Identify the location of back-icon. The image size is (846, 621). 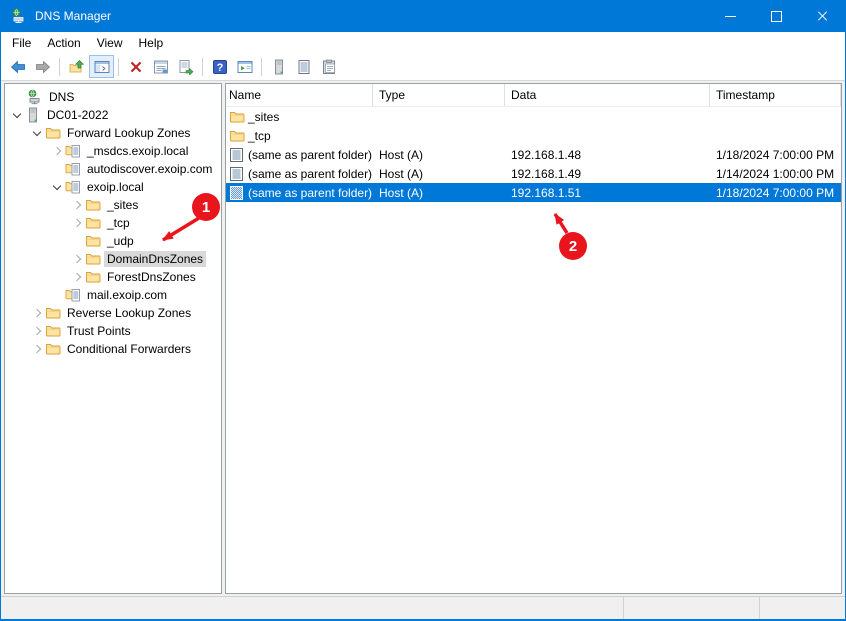
(18, 67).